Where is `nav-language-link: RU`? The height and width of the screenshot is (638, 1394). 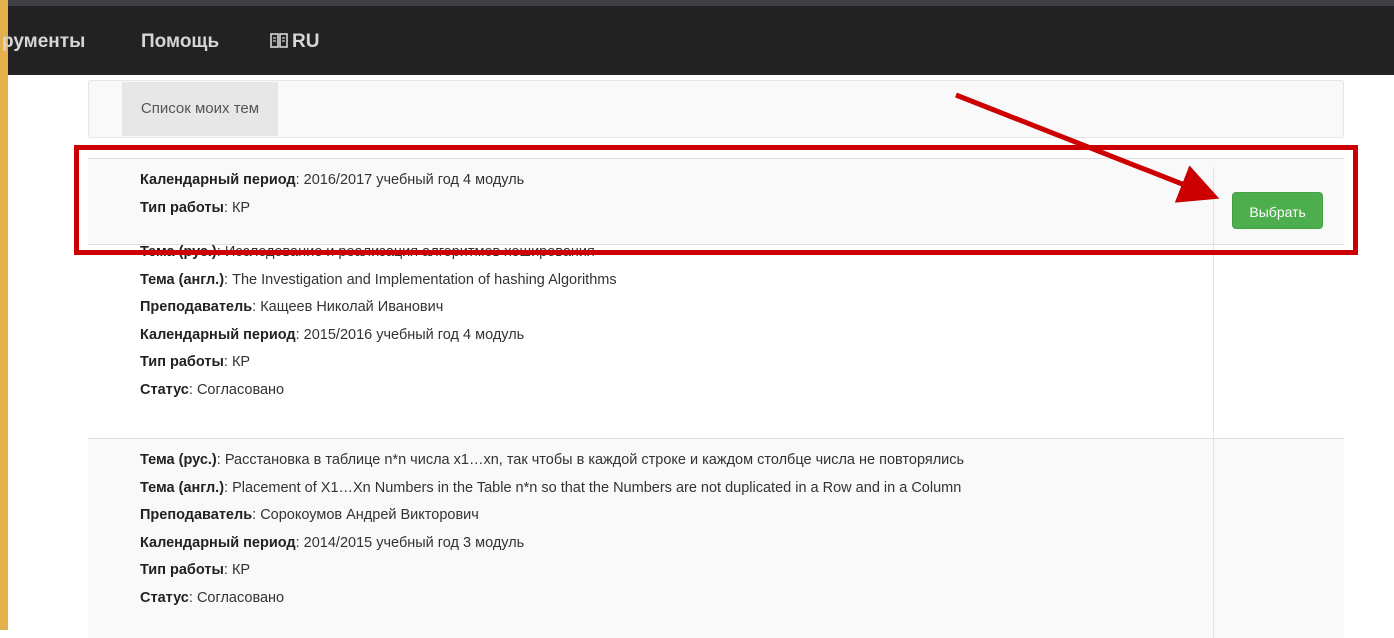
nav-language-link: RU is located at coordinates (294, 42).